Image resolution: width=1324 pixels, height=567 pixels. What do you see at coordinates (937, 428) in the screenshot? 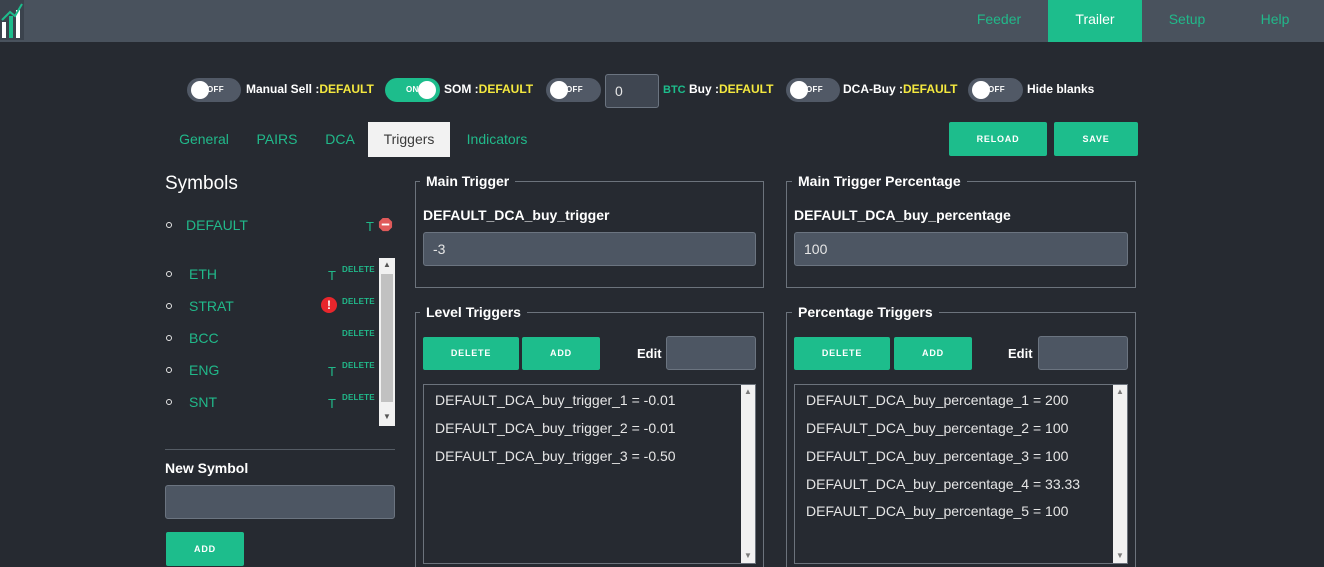
I see `list-item: DEFAULT_DCA_buy_percentage_2 = 100` at bounding box center [937, 428].